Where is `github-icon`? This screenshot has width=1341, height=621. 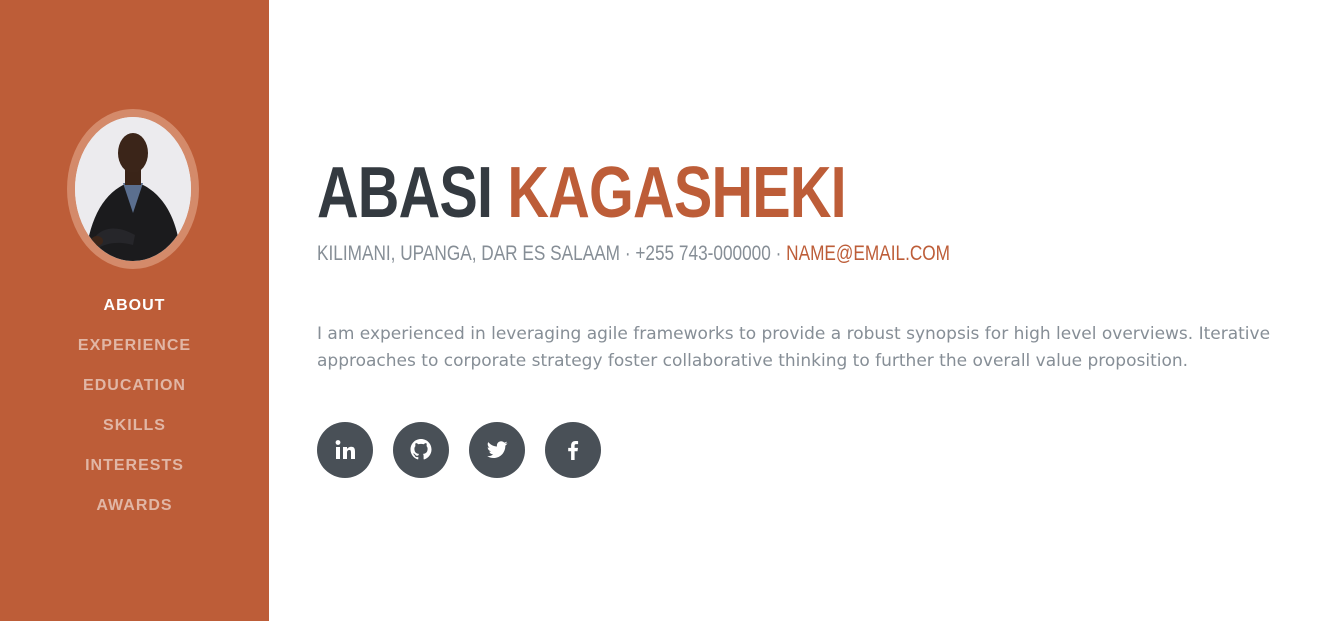 github-icon is located at coordinates (421, 449).